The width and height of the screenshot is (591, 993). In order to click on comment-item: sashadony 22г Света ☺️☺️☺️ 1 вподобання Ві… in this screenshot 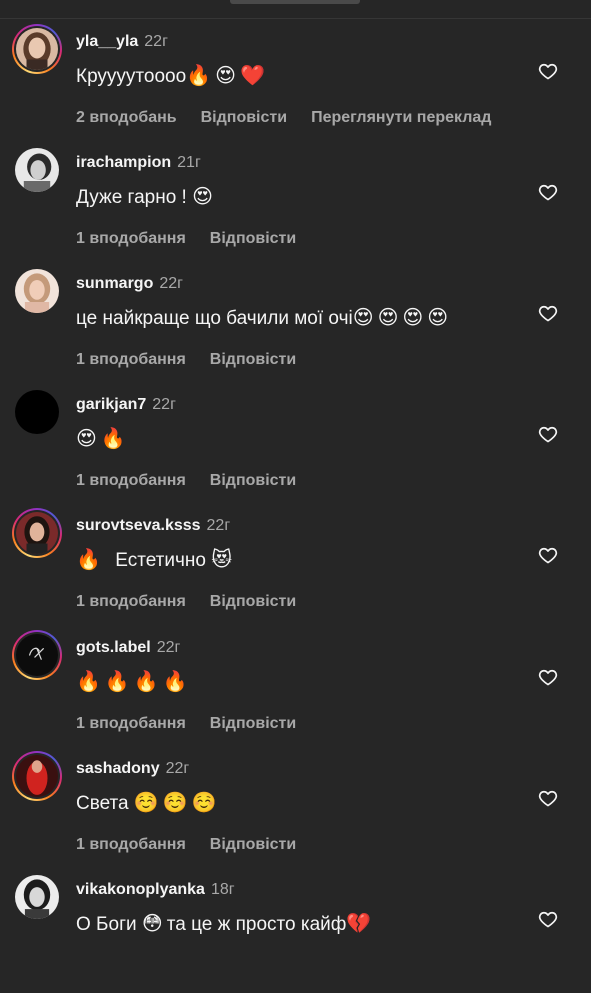, I will do `click(295, 811)`.